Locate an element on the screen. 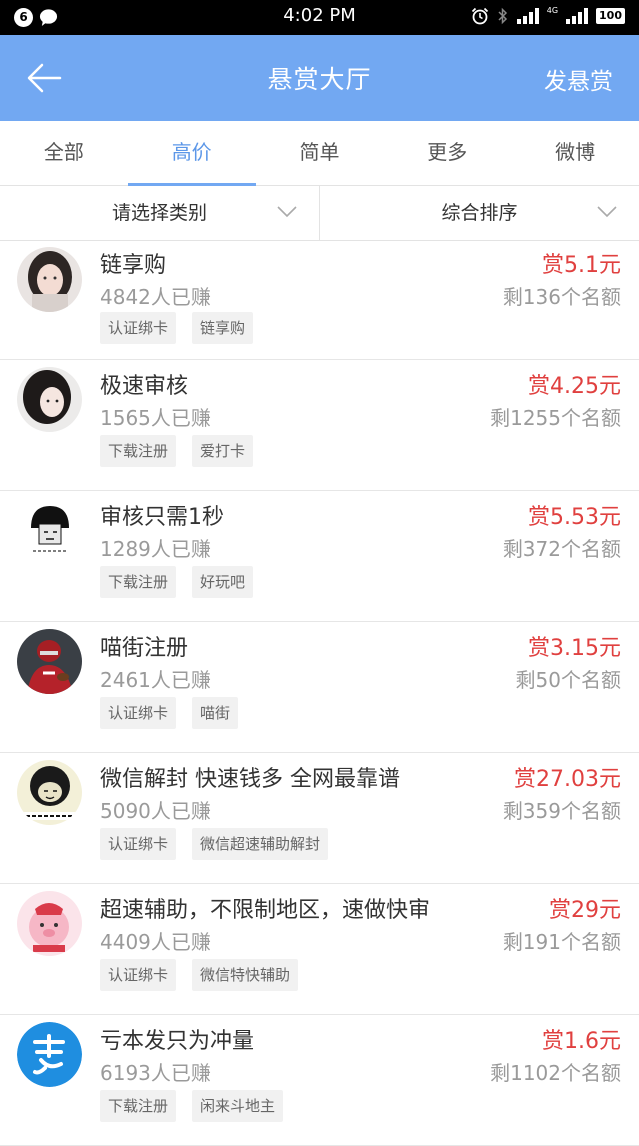  tag-list: 认证绑卡 喵街 is located at coordinates (169, 713).